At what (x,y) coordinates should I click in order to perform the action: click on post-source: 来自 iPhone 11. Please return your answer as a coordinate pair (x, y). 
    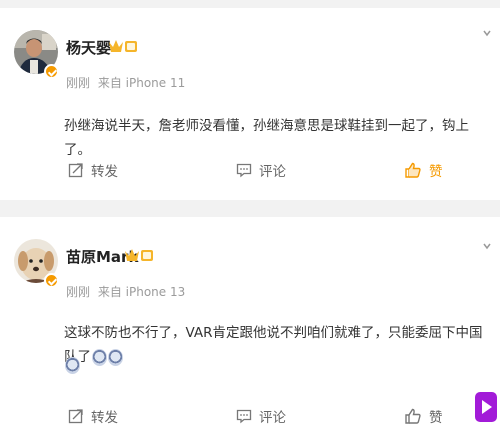
    Looking at the image, I should click on (141, 83).